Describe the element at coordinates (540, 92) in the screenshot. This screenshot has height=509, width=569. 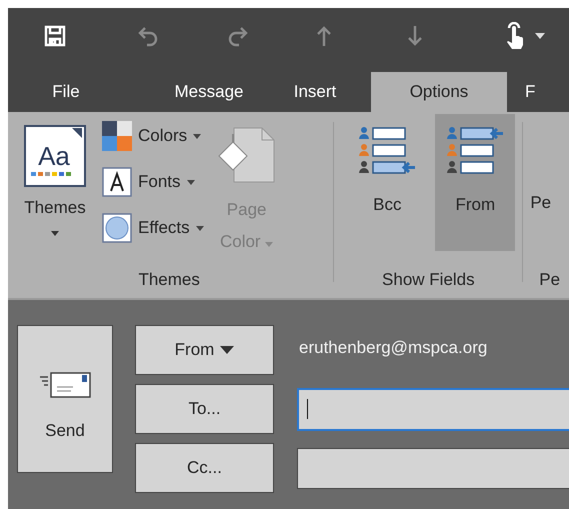
I see `ribbon-tab: F` at that location.